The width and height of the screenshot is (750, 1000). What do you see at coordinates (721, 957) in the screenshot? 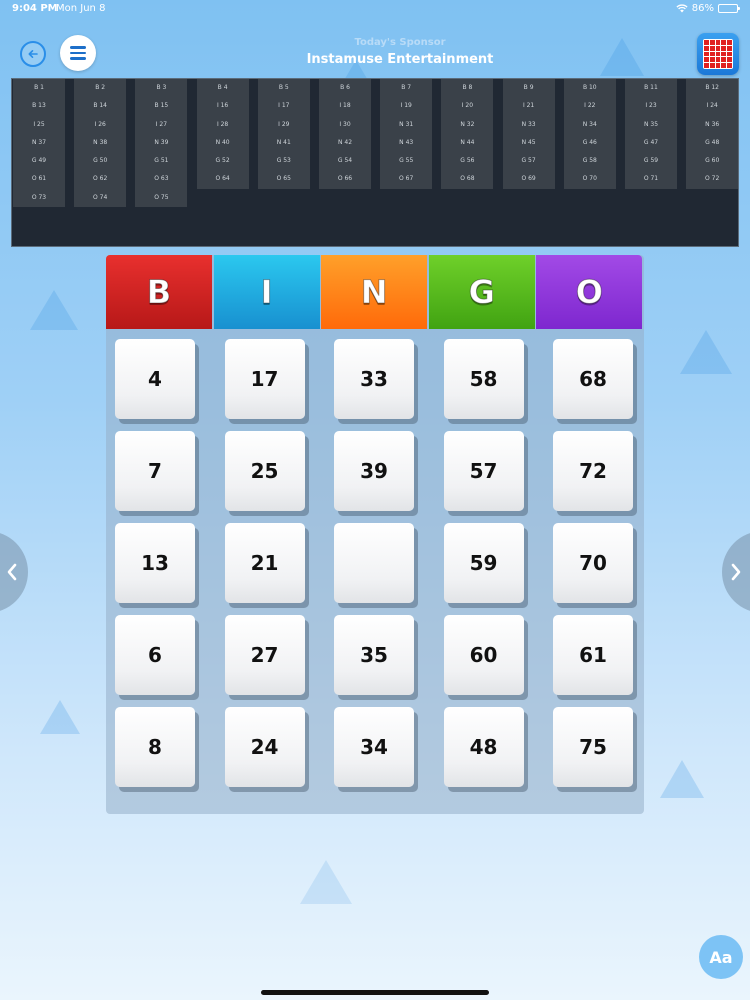
I see `font-size-button: Aa` at bounding box center [721, 957].